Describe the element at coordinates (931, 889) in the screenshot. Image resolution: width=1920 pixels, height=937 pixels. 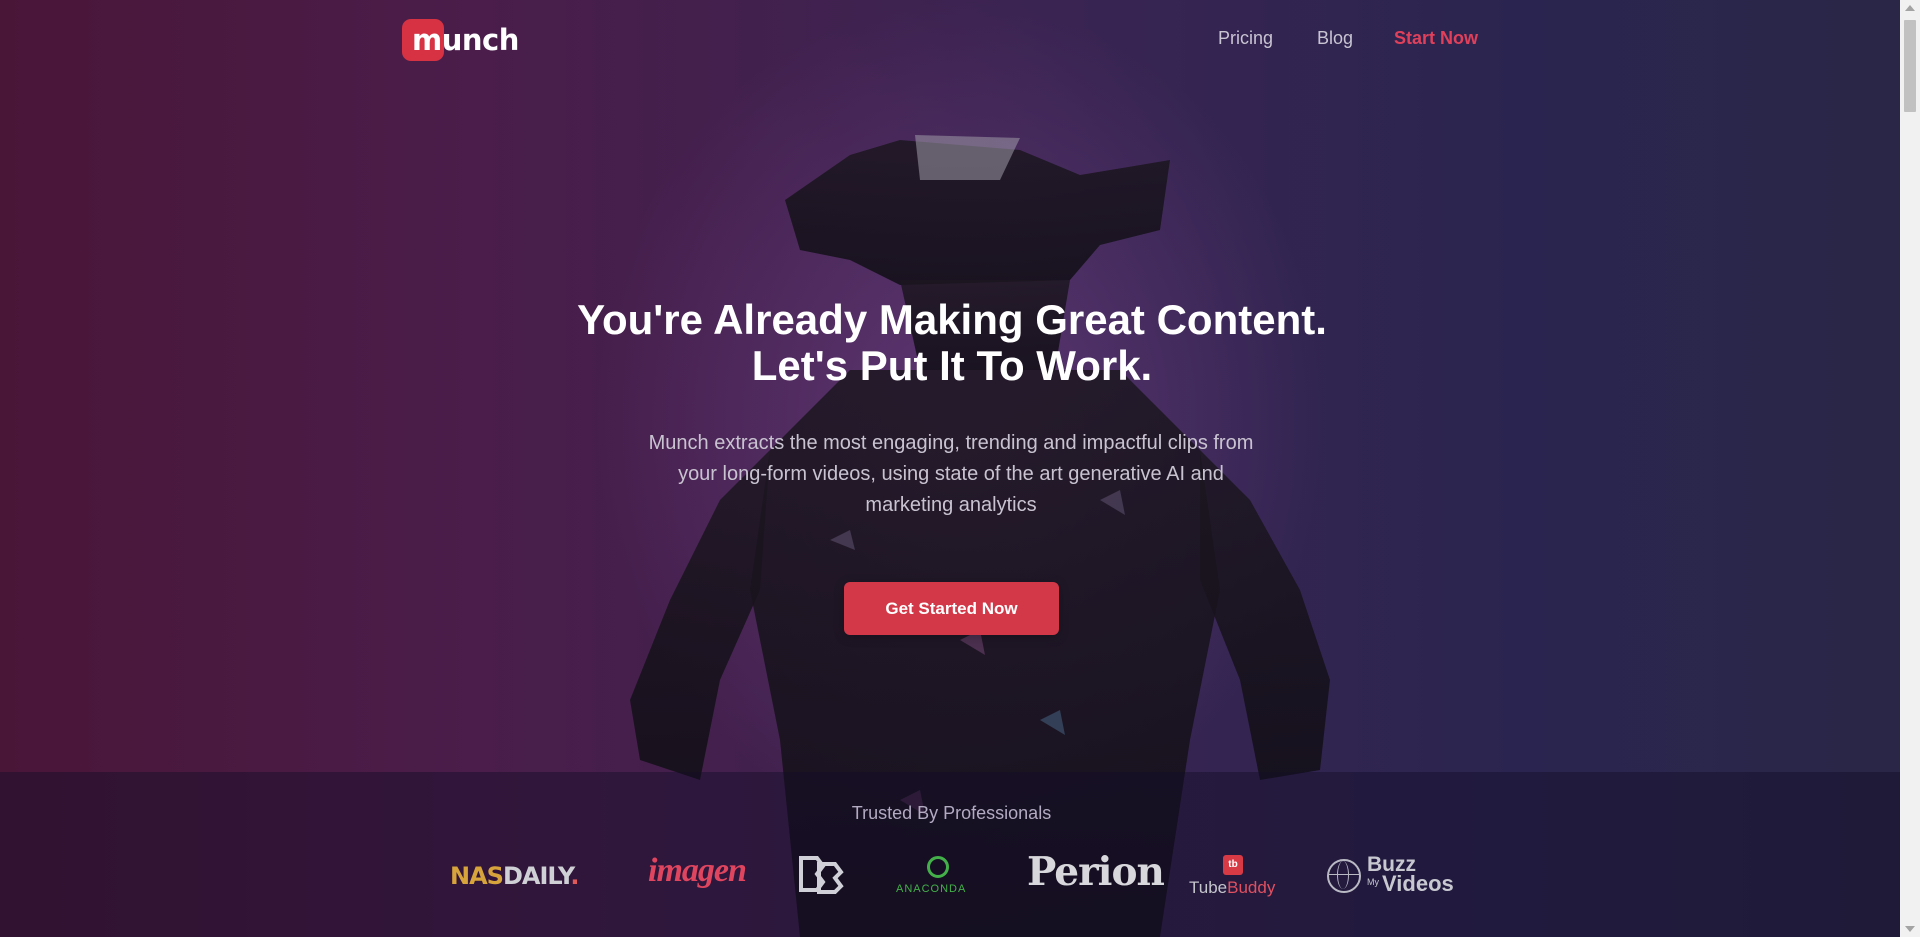
I see `anaconda-wordmark: ANACONDA` at that location.